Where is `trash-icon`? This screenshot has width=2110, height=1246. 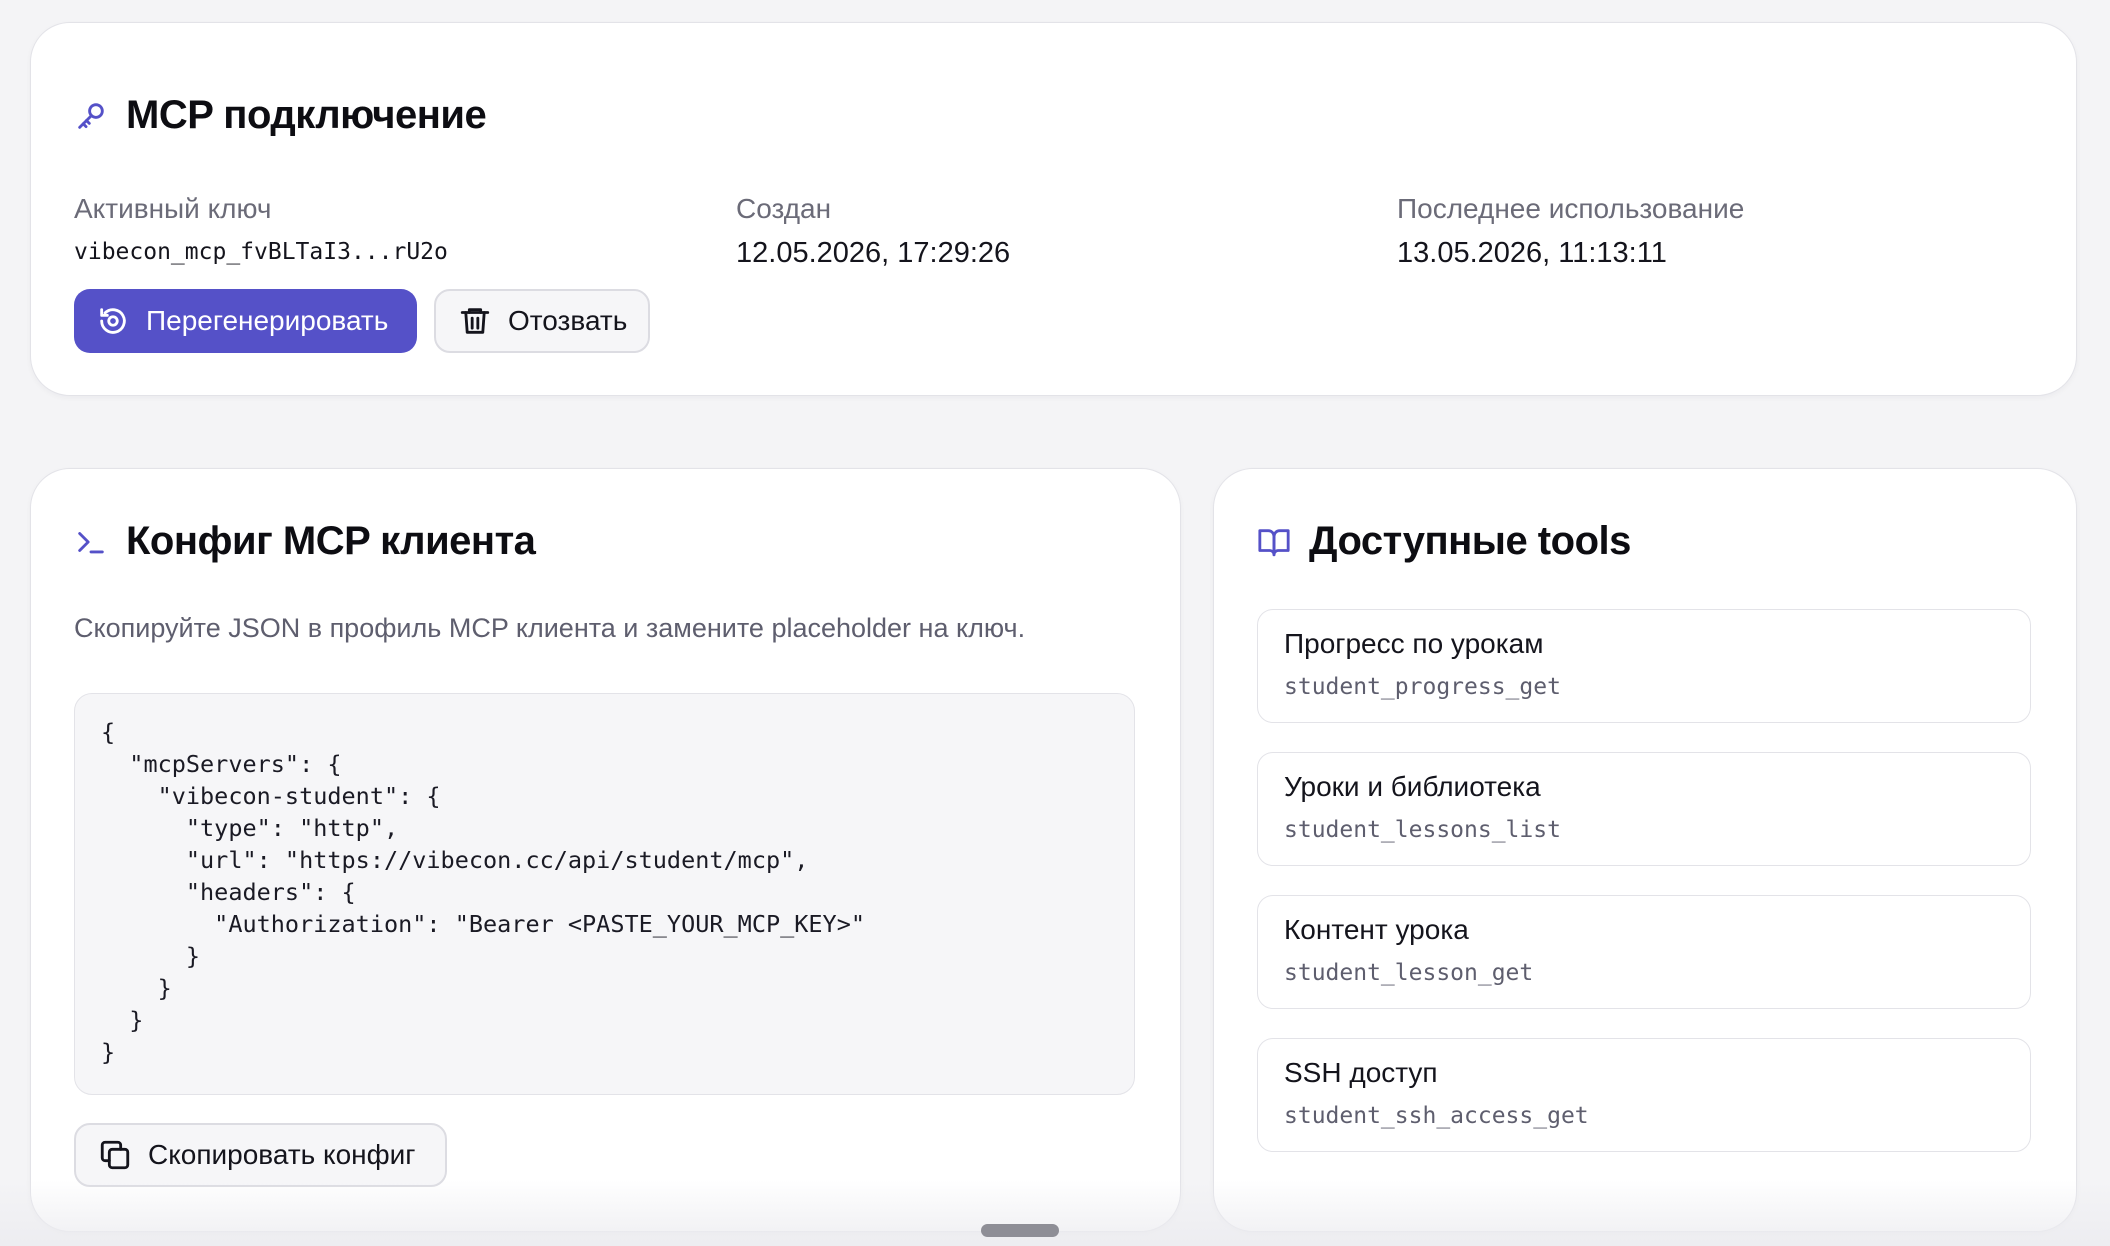 trash-icon is located at coordinates (475, 321).